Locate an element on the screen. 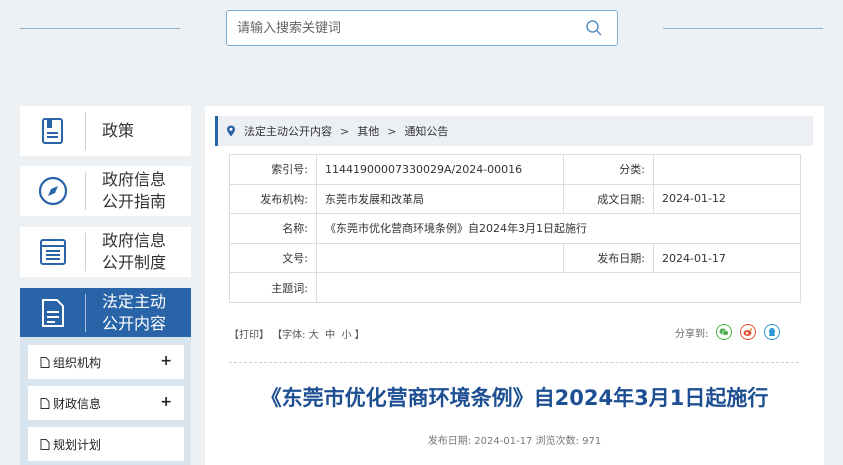 The width and height of the screenshot is (843, 465). print-button: 【打印】 is located at coordinates (249, 335).